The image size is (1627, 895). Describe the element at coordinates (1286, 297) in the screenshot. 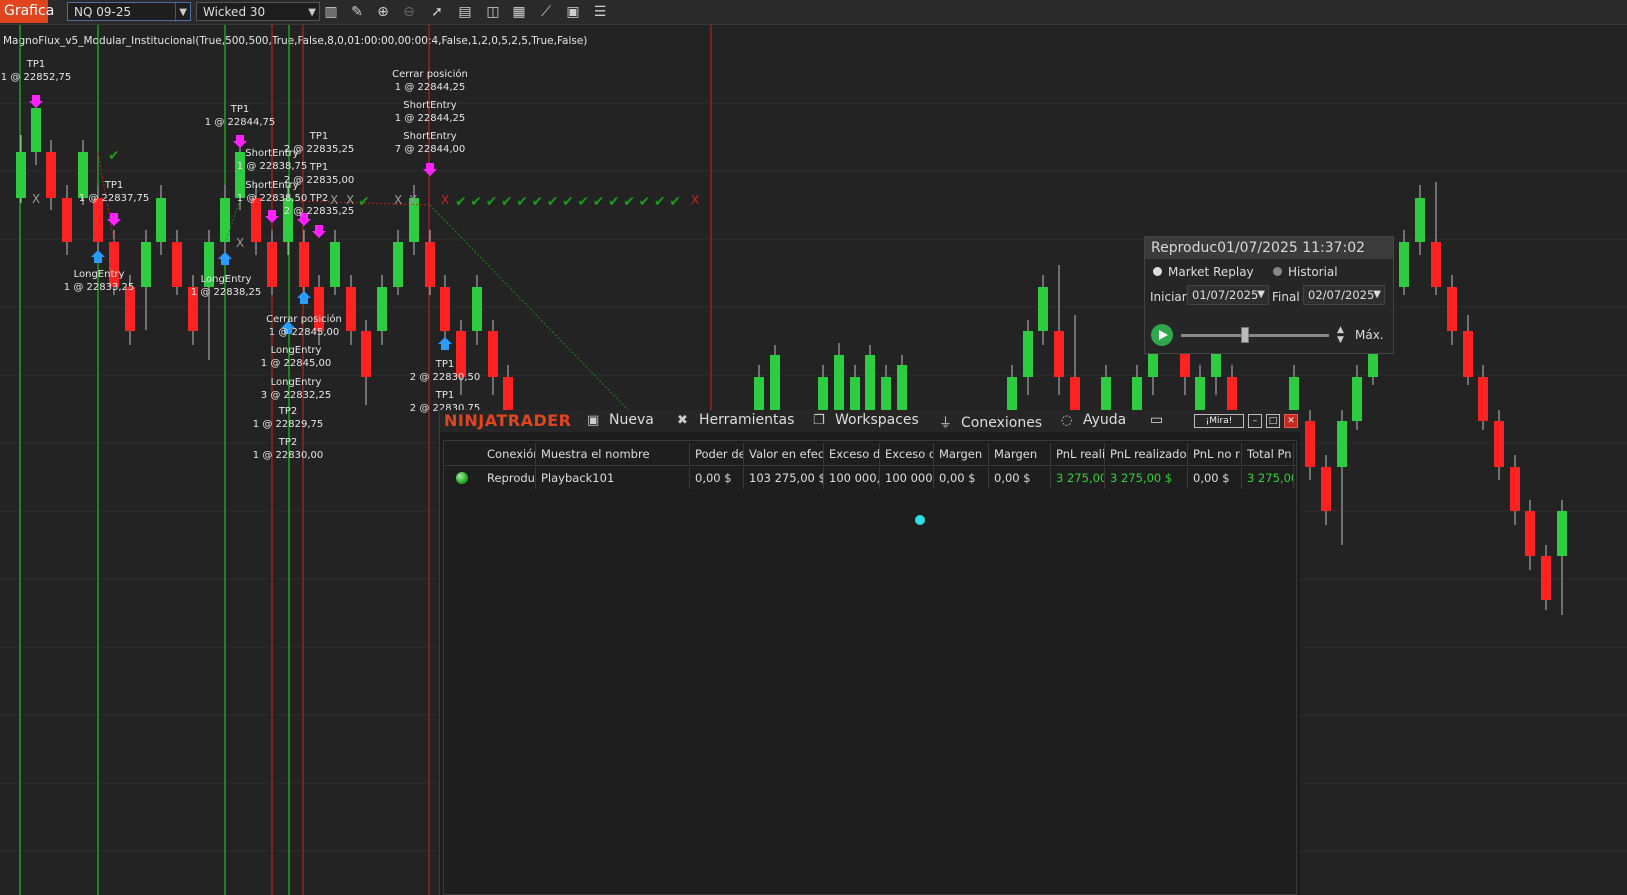

I see `end-label: Final` at that location.